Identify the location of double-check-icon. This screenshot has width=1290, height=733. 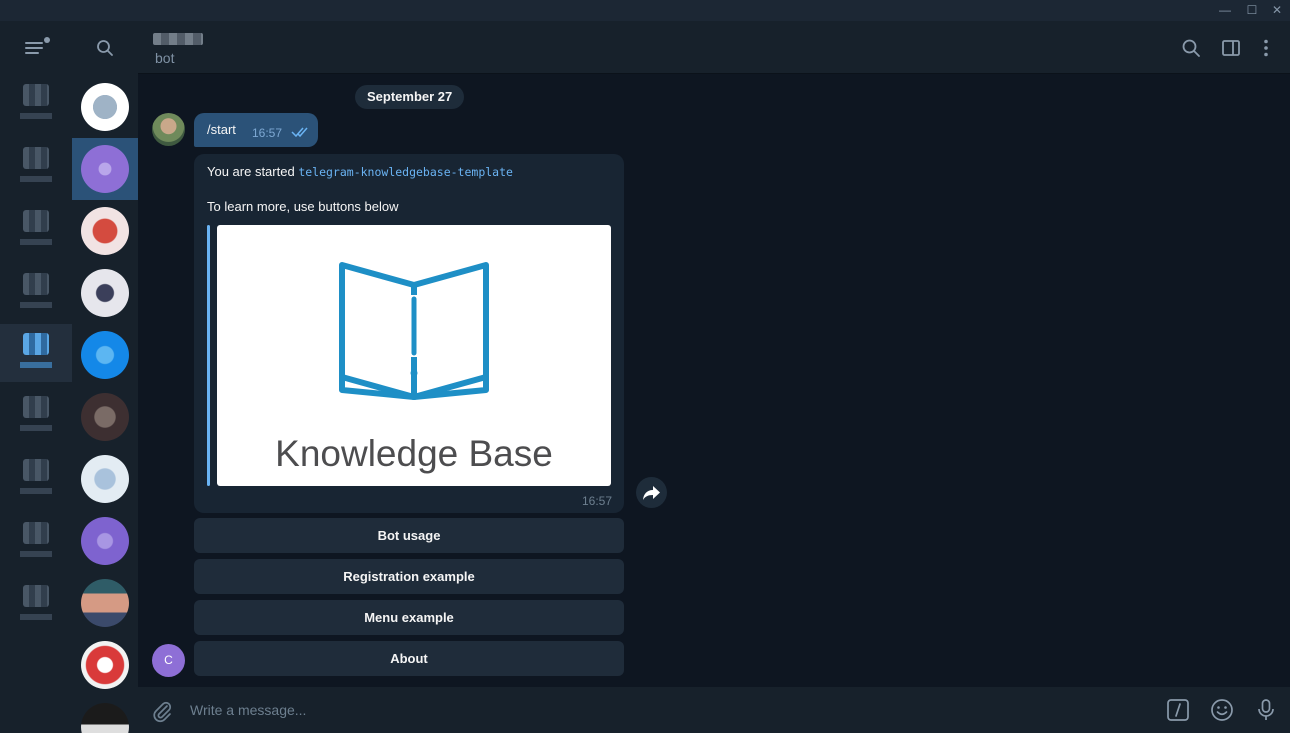
(299, 132).